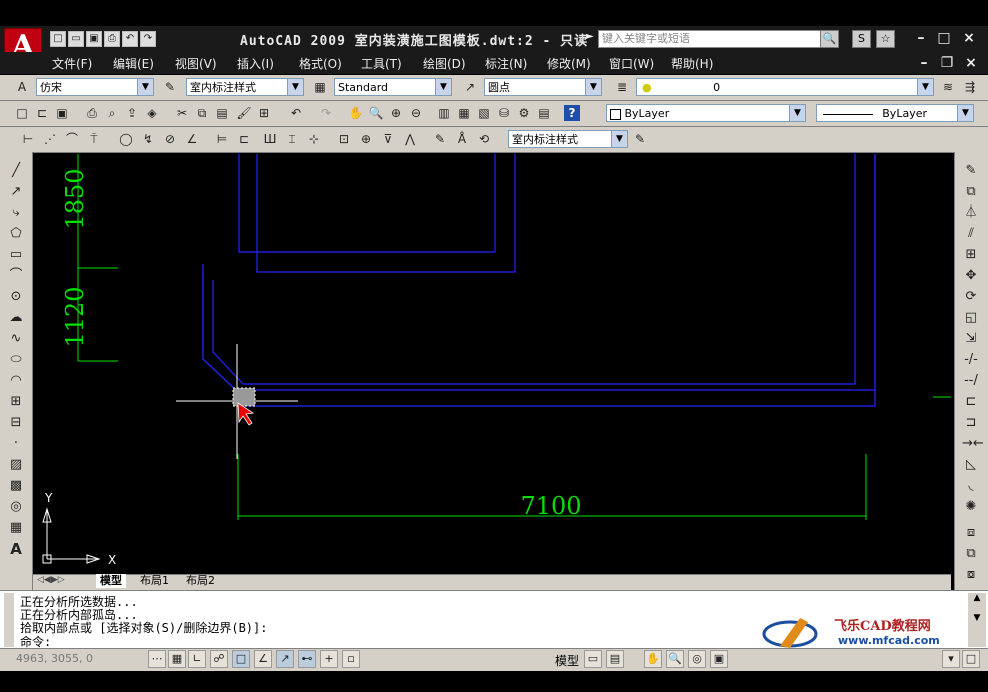 This screenshot has height=692, width=988. What do you see at coordinates (444, 63) in the screenshot?
I see `menu-draw: 绘图(D)` at bounding box center [444, 63].